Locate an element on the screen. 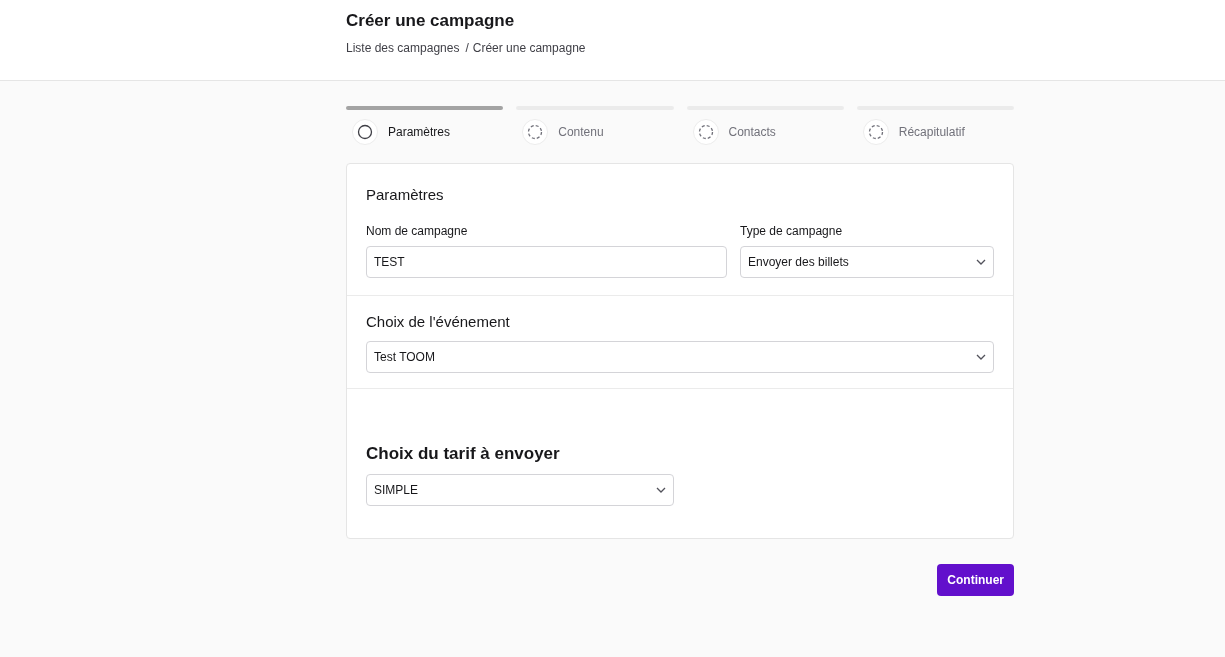  field-label: Nom de campagne is located at coordinates (417, 231).